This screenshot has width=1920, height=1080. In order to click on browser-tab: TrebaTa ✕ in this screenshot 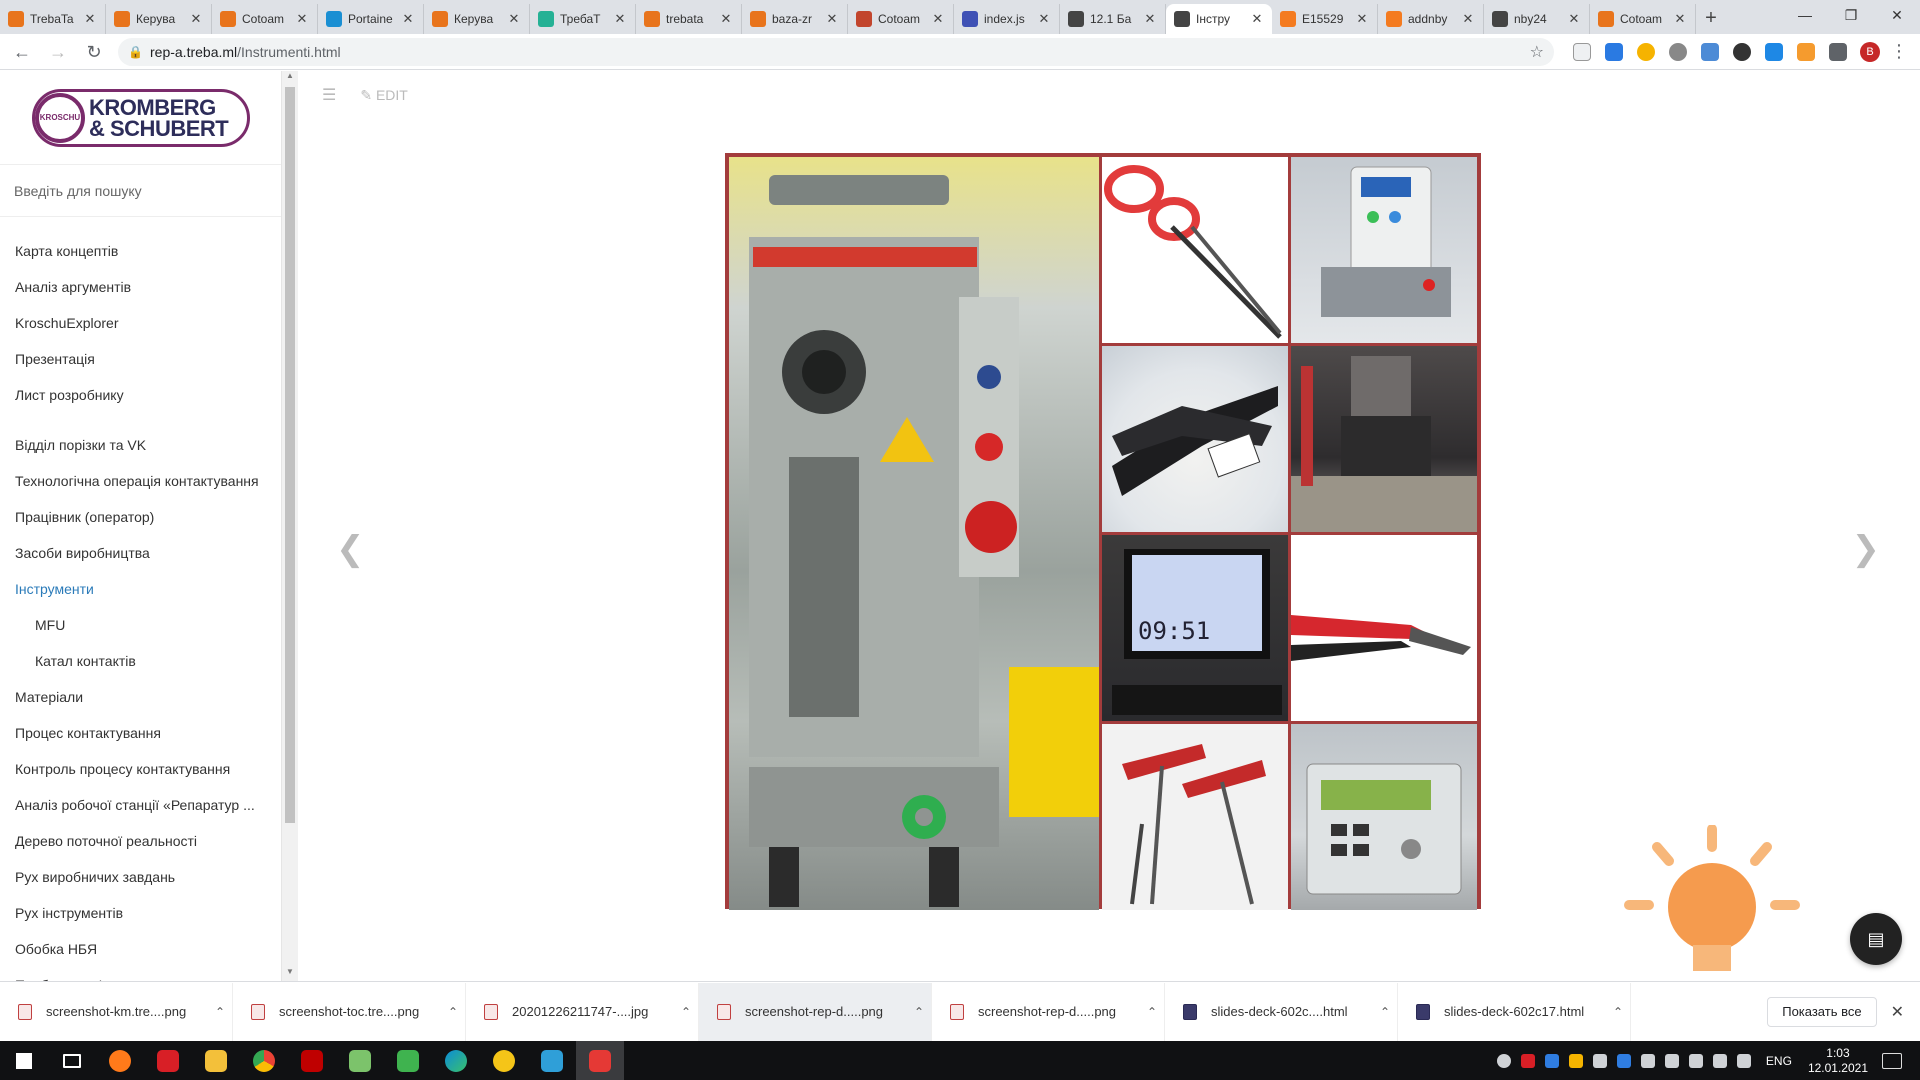, I will do `click(53, 19)`.